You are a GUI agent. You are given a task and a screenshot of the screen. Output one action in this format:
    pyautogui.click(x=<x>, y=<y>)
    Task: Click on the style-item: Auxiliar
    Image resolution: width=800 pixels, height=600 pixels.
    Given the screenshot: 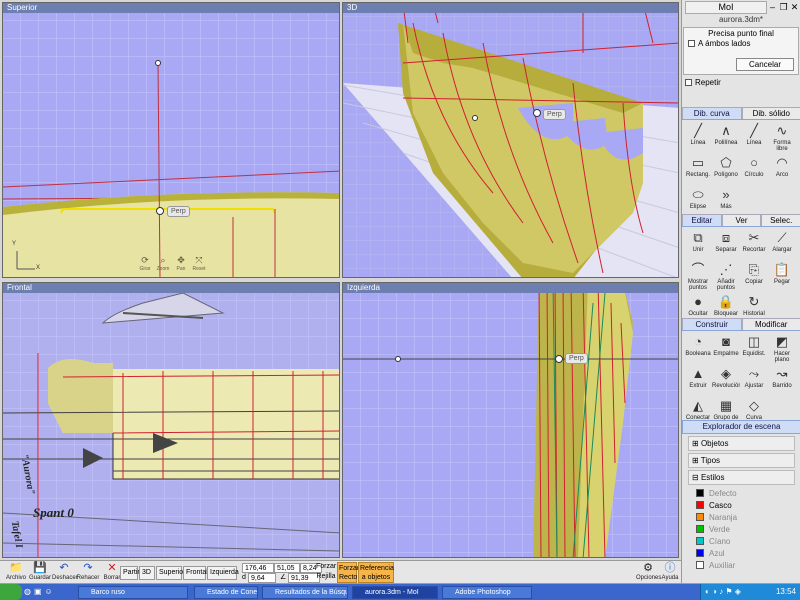 What is the action you would take?
    pyautogui.click(x=748, y=565)
    